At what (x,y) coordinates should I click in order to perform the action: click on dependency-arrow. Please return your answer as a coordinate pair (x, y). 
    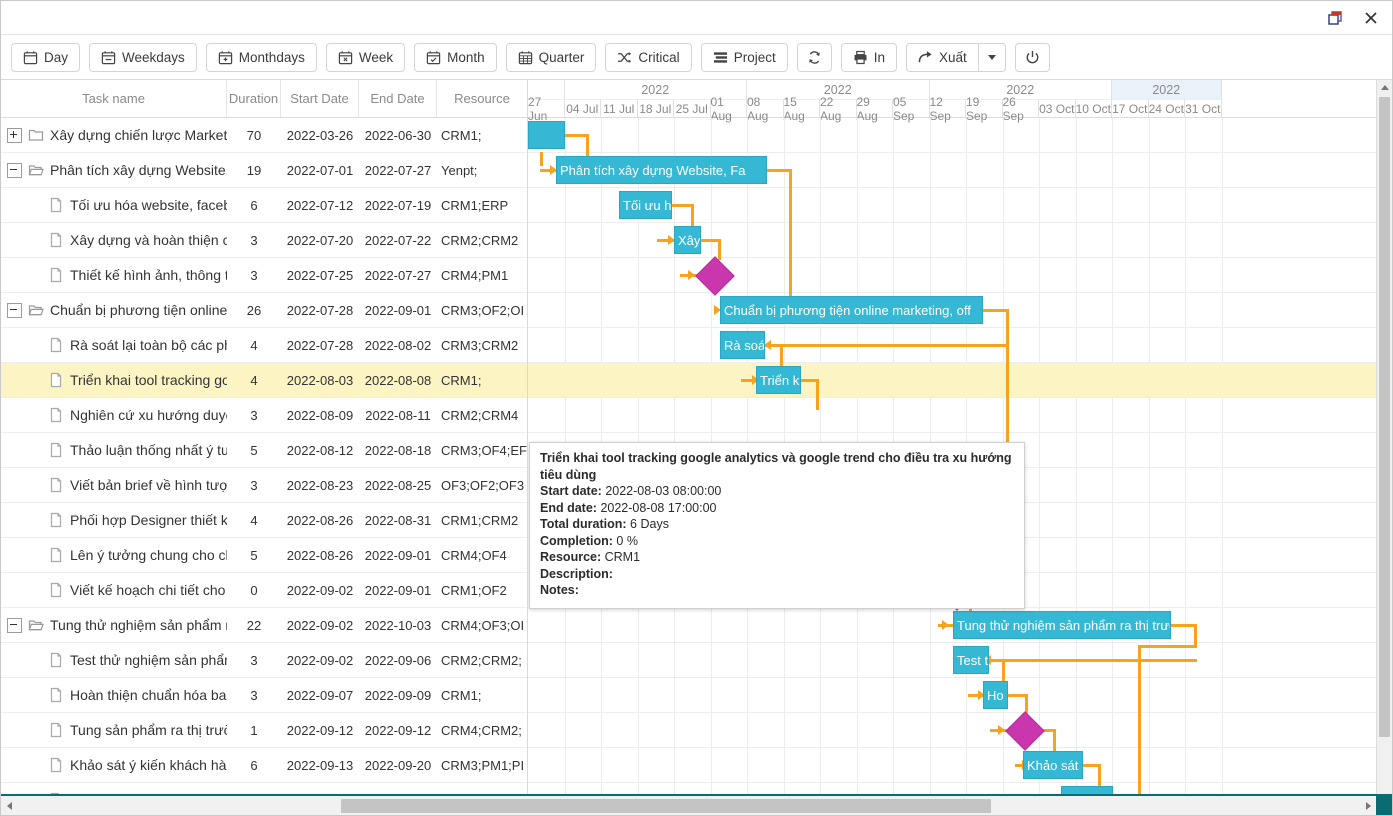
    Looking at the image, I should click on (945, 625).